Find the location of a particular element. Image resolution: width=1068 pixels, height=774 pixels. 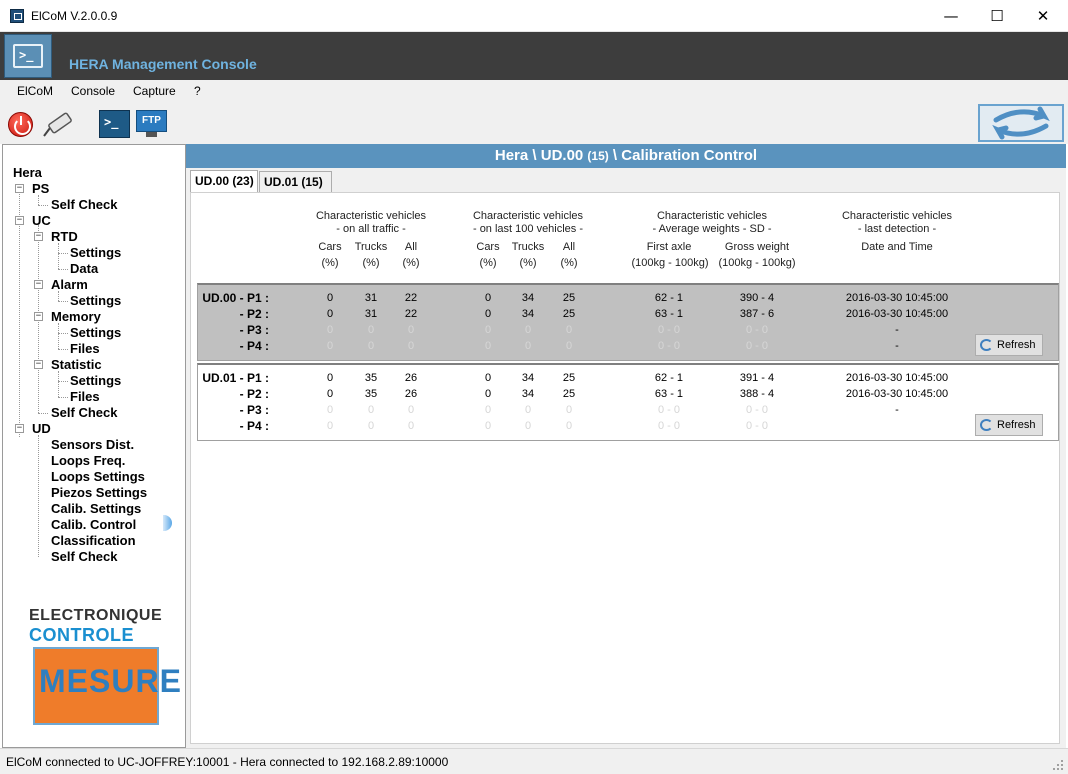

tree-item-ps: PS is located at coordinates (40, 188).